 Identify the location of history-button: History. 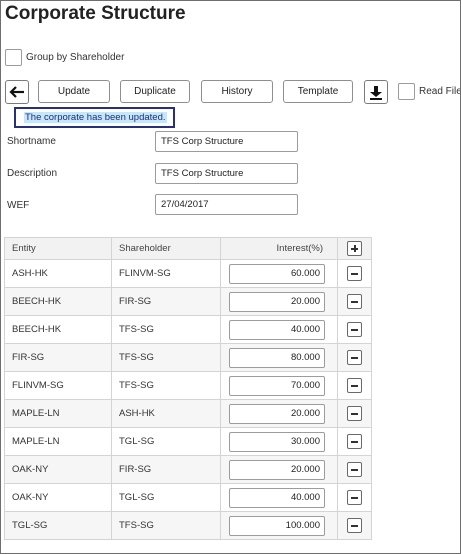
(237, 91).